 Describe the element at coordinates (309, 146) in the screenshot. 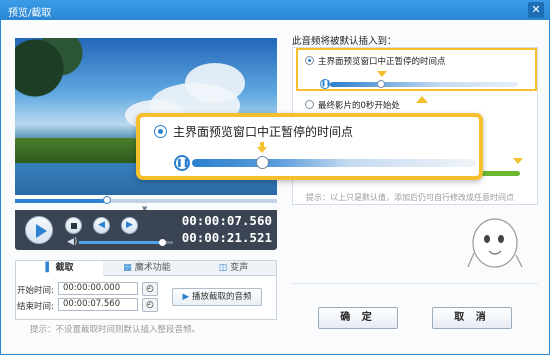

I see `zoom-callout: 主界面预览窗口中正暂停的时间点 ❚❚` at that location.